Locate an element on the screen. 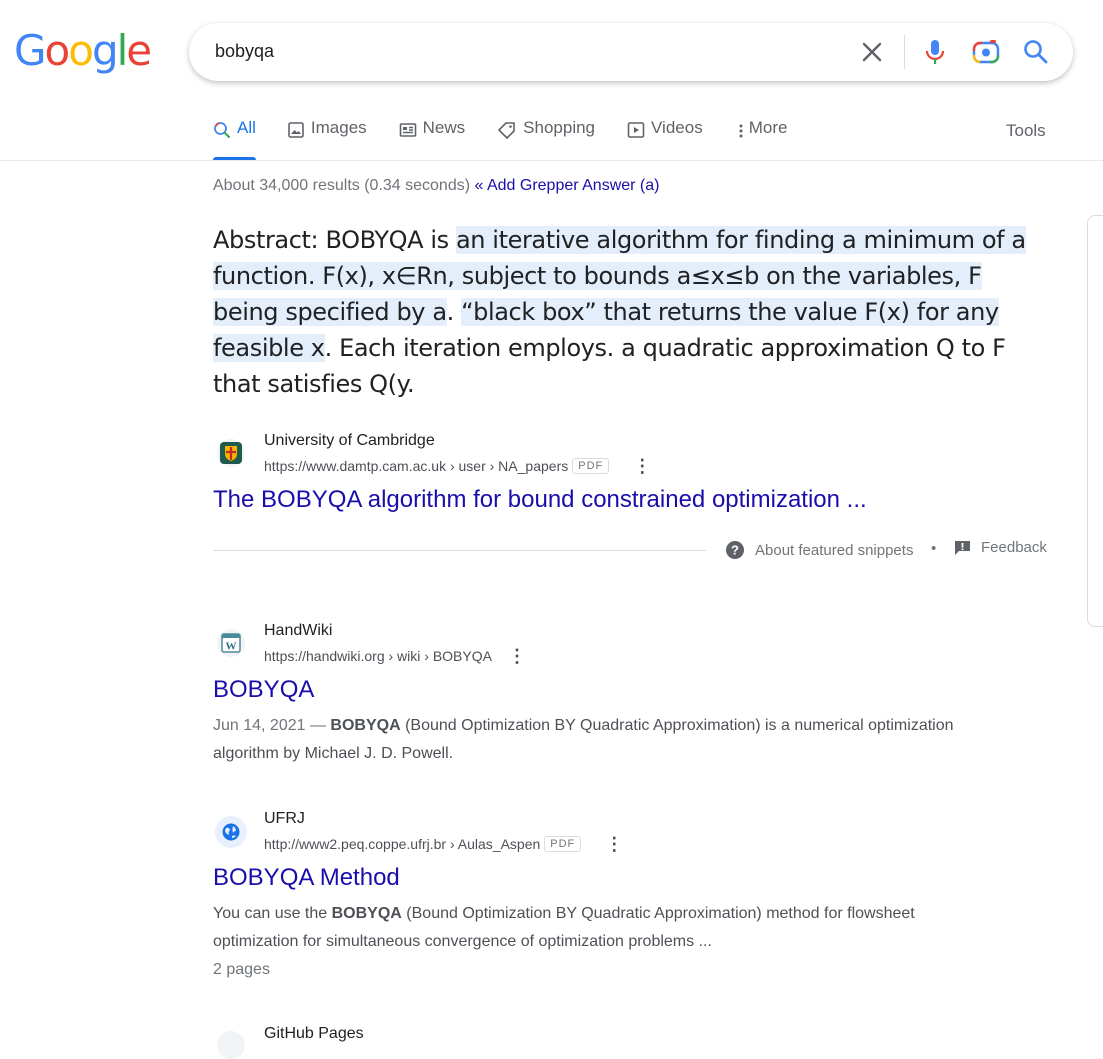  tab-label: Images is located at coordinates (338, 127).